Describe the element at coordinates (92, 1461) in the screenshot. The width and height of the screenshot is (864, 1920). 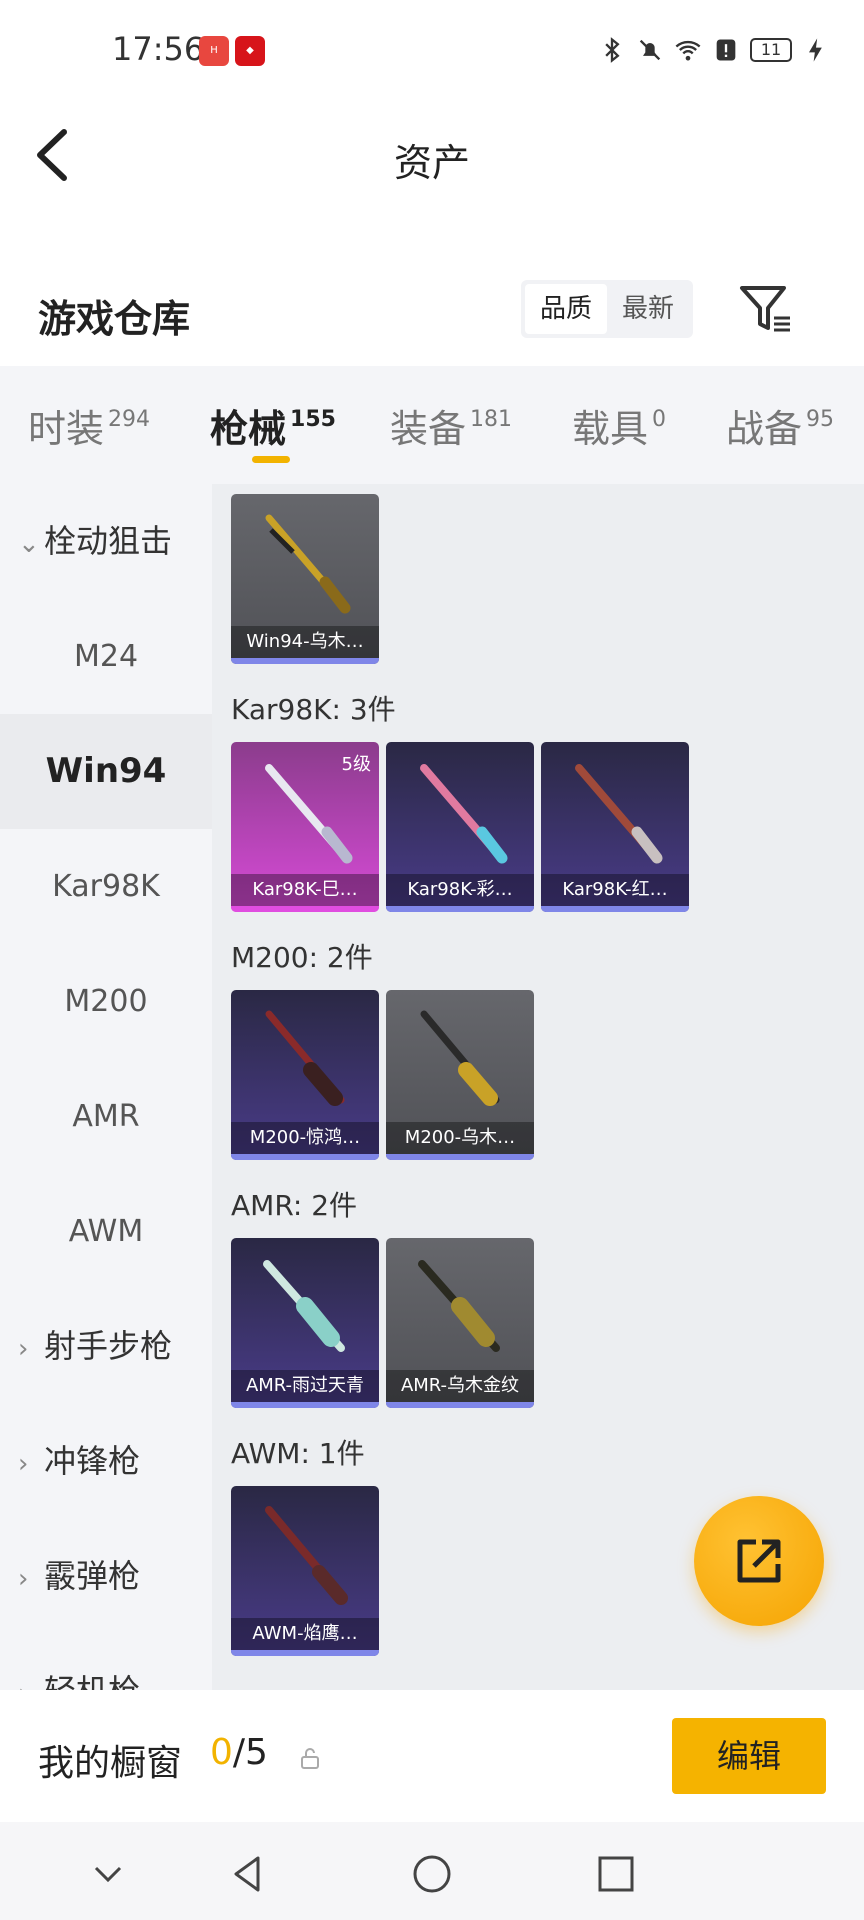
I see `sidebar-group-label: 冲锋枪` at that location.